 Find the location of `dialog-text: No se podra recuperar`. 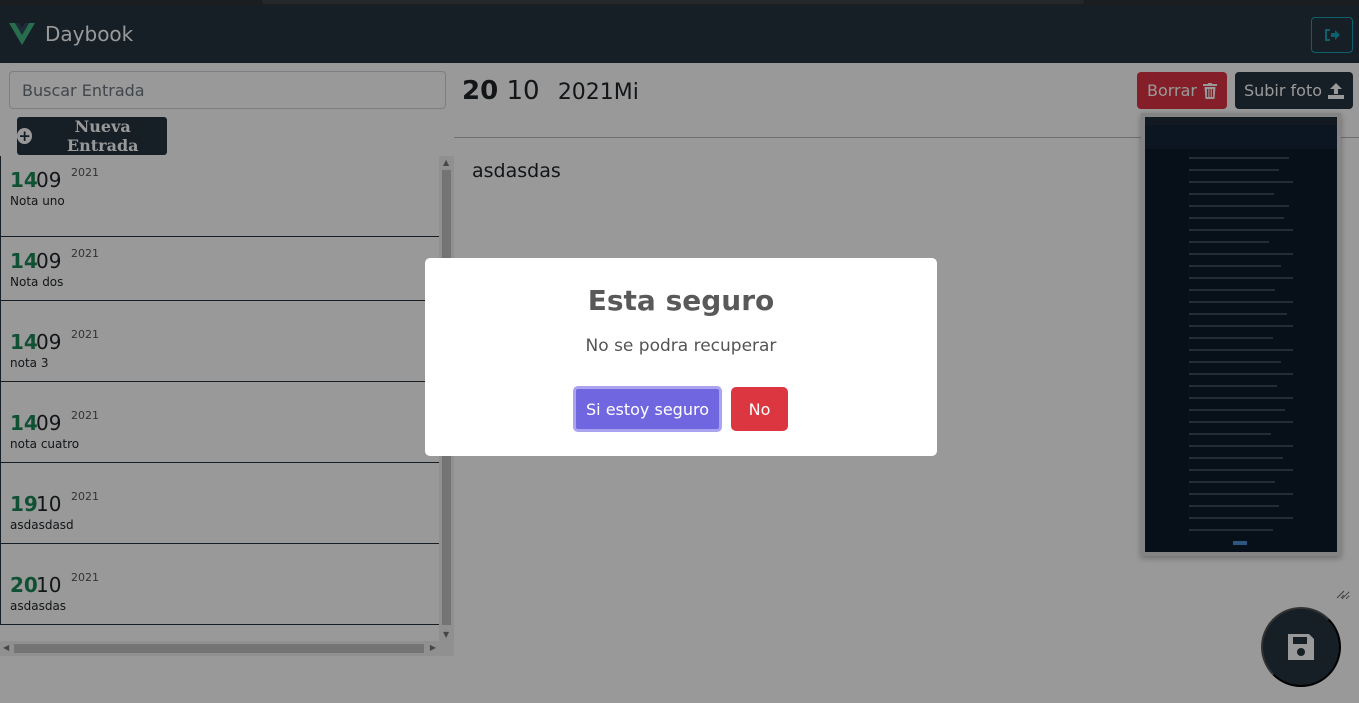

dialog-text: No se podra recuperar is located at coordinates (681, 346).